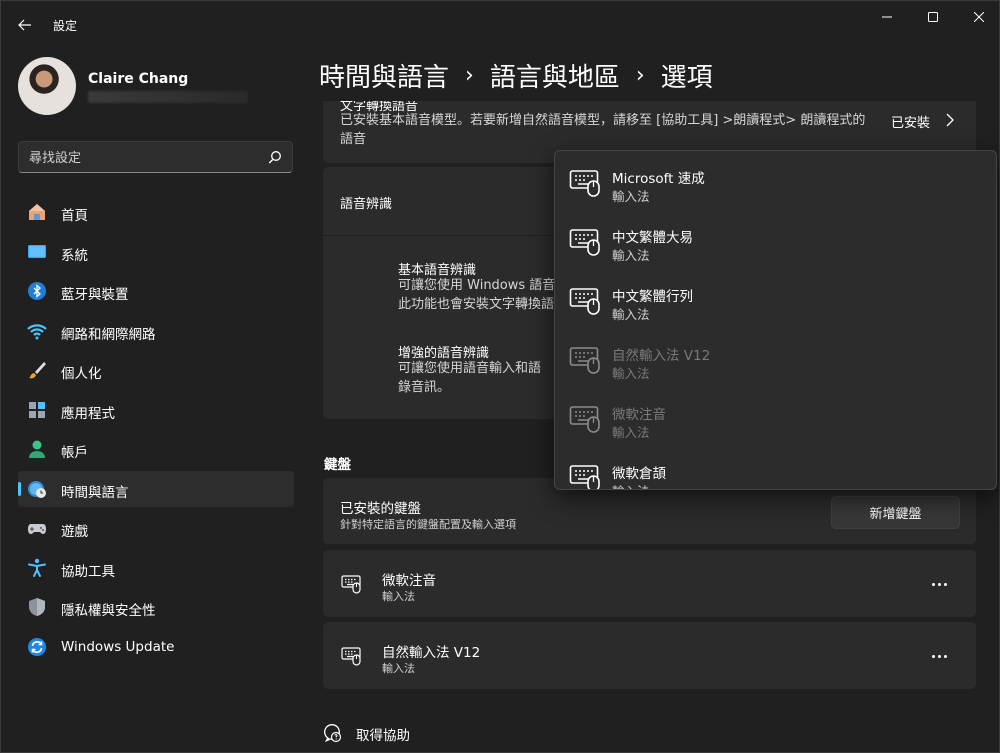 The image size is (1000, 753). Describe the element at coordinates (156, 212) in the screenshot. I see `sidebar-item-home: 首頁` at that location.